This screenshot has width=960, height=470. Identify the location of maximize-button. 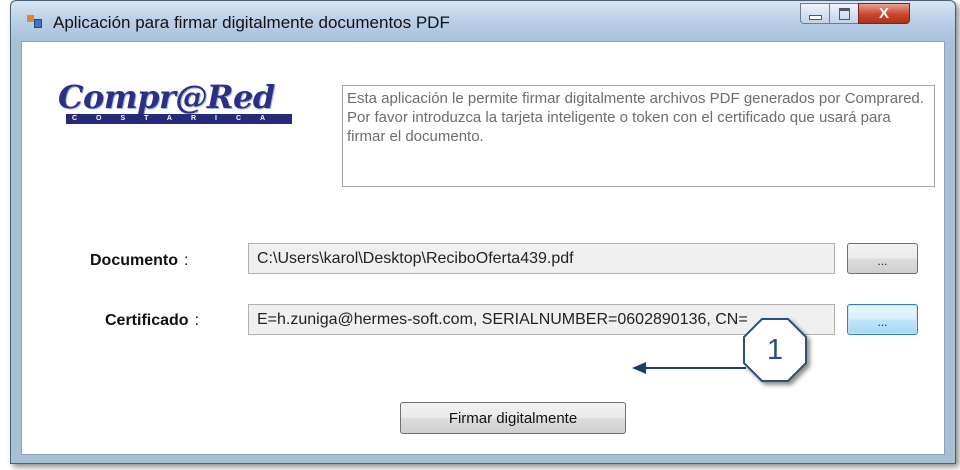
(844, 13).